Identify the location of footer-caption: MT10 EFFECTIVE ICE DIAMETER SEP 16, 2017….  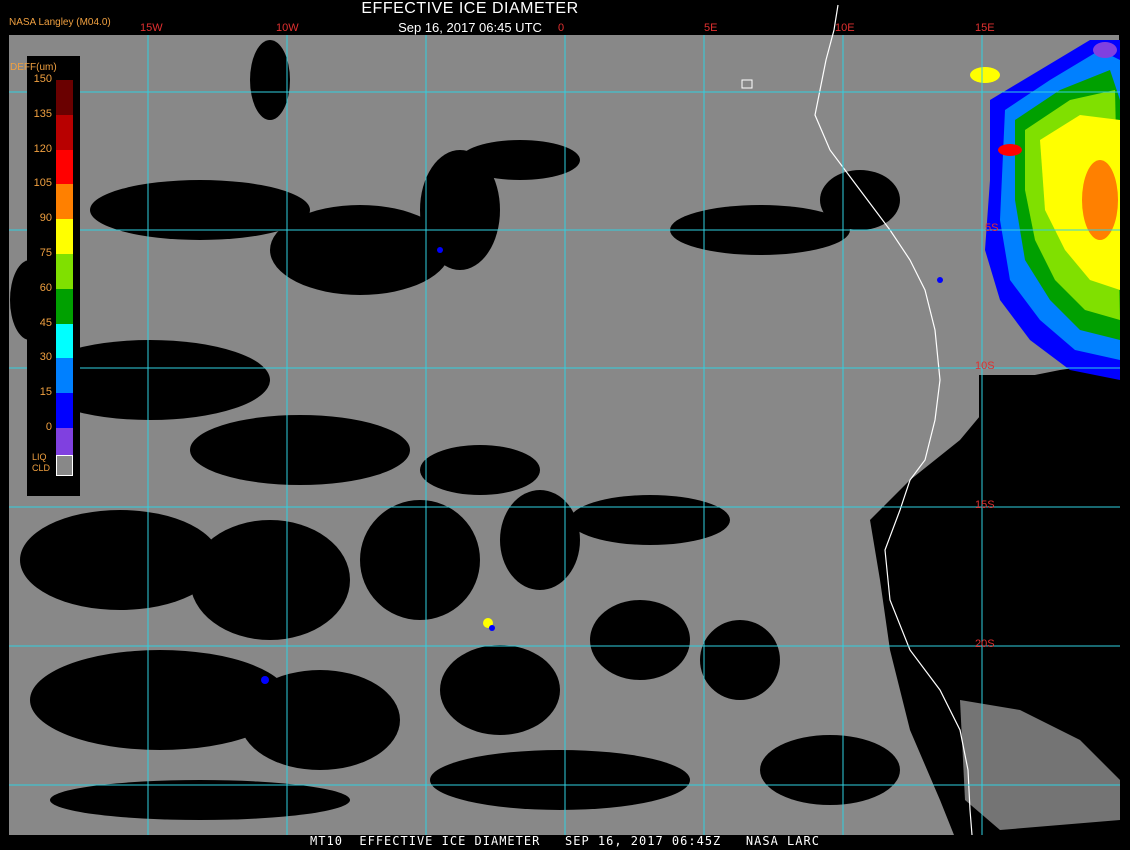
(565, 841).